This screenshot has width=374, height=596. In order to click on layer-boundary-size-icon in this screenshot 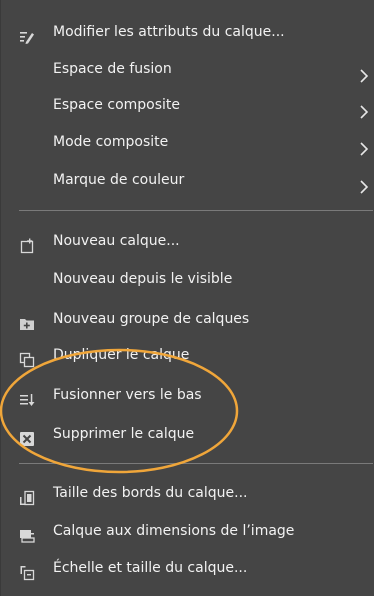, I will do `click(27, 495)`.